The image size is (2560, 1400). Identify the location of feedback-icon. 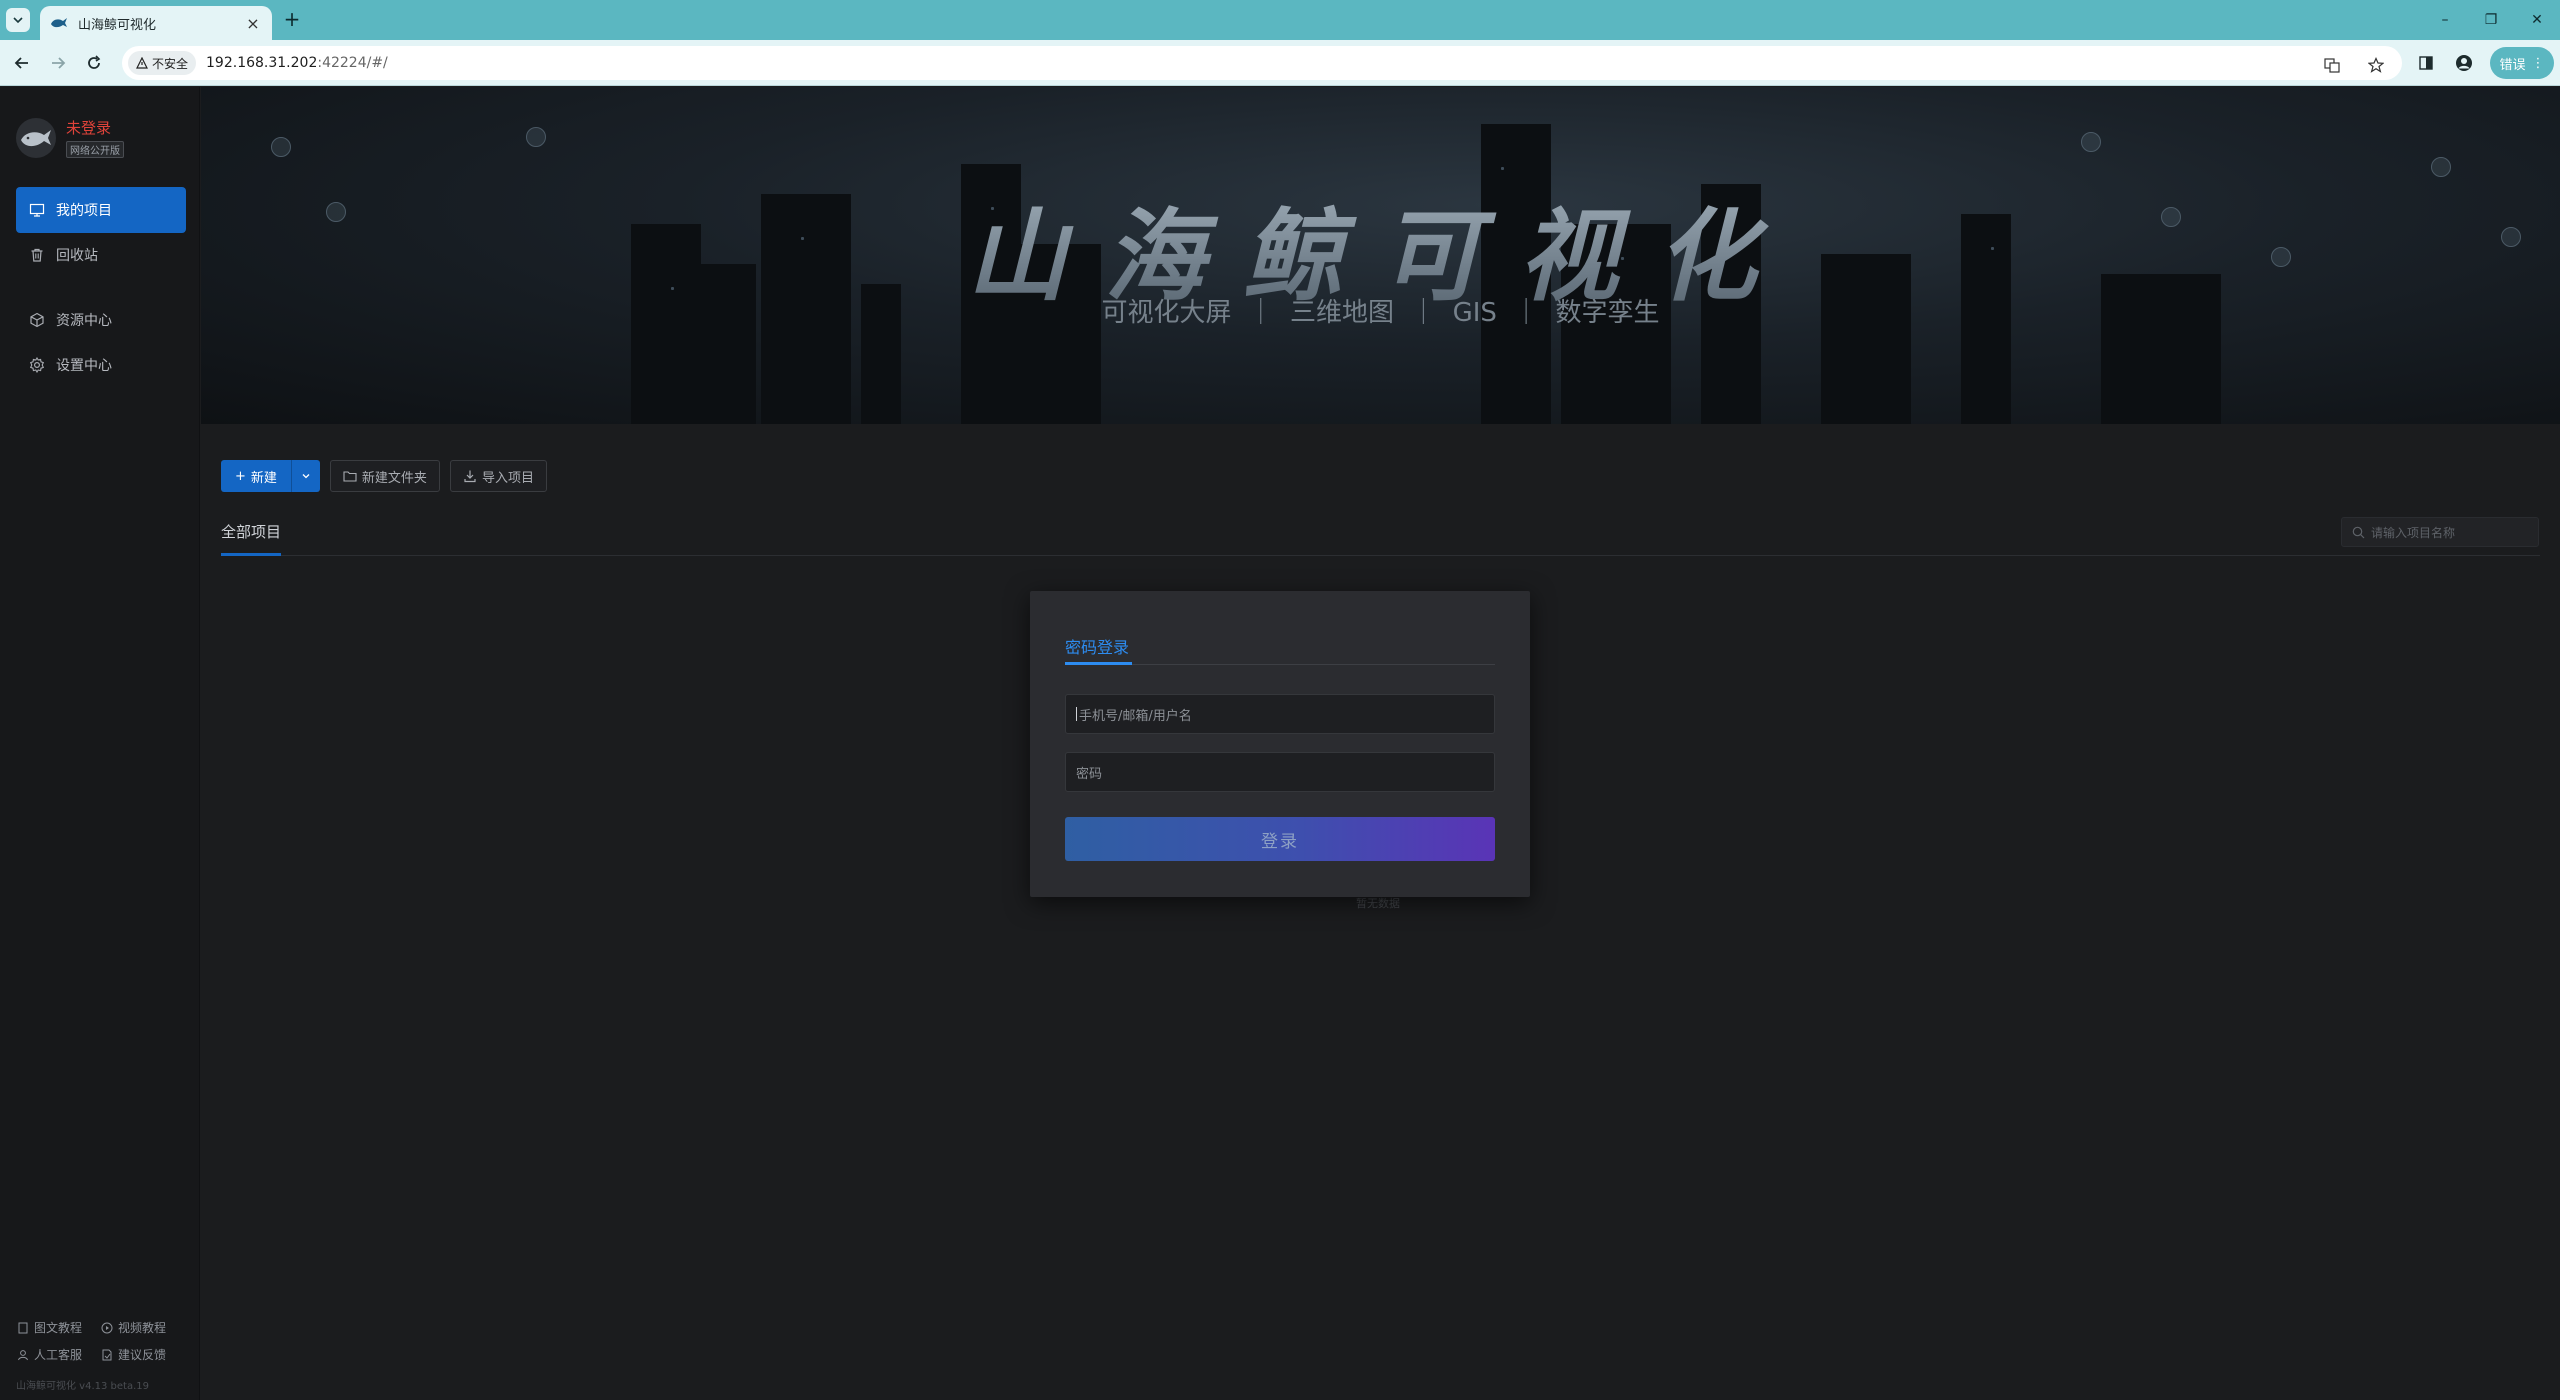
(107, 1355).